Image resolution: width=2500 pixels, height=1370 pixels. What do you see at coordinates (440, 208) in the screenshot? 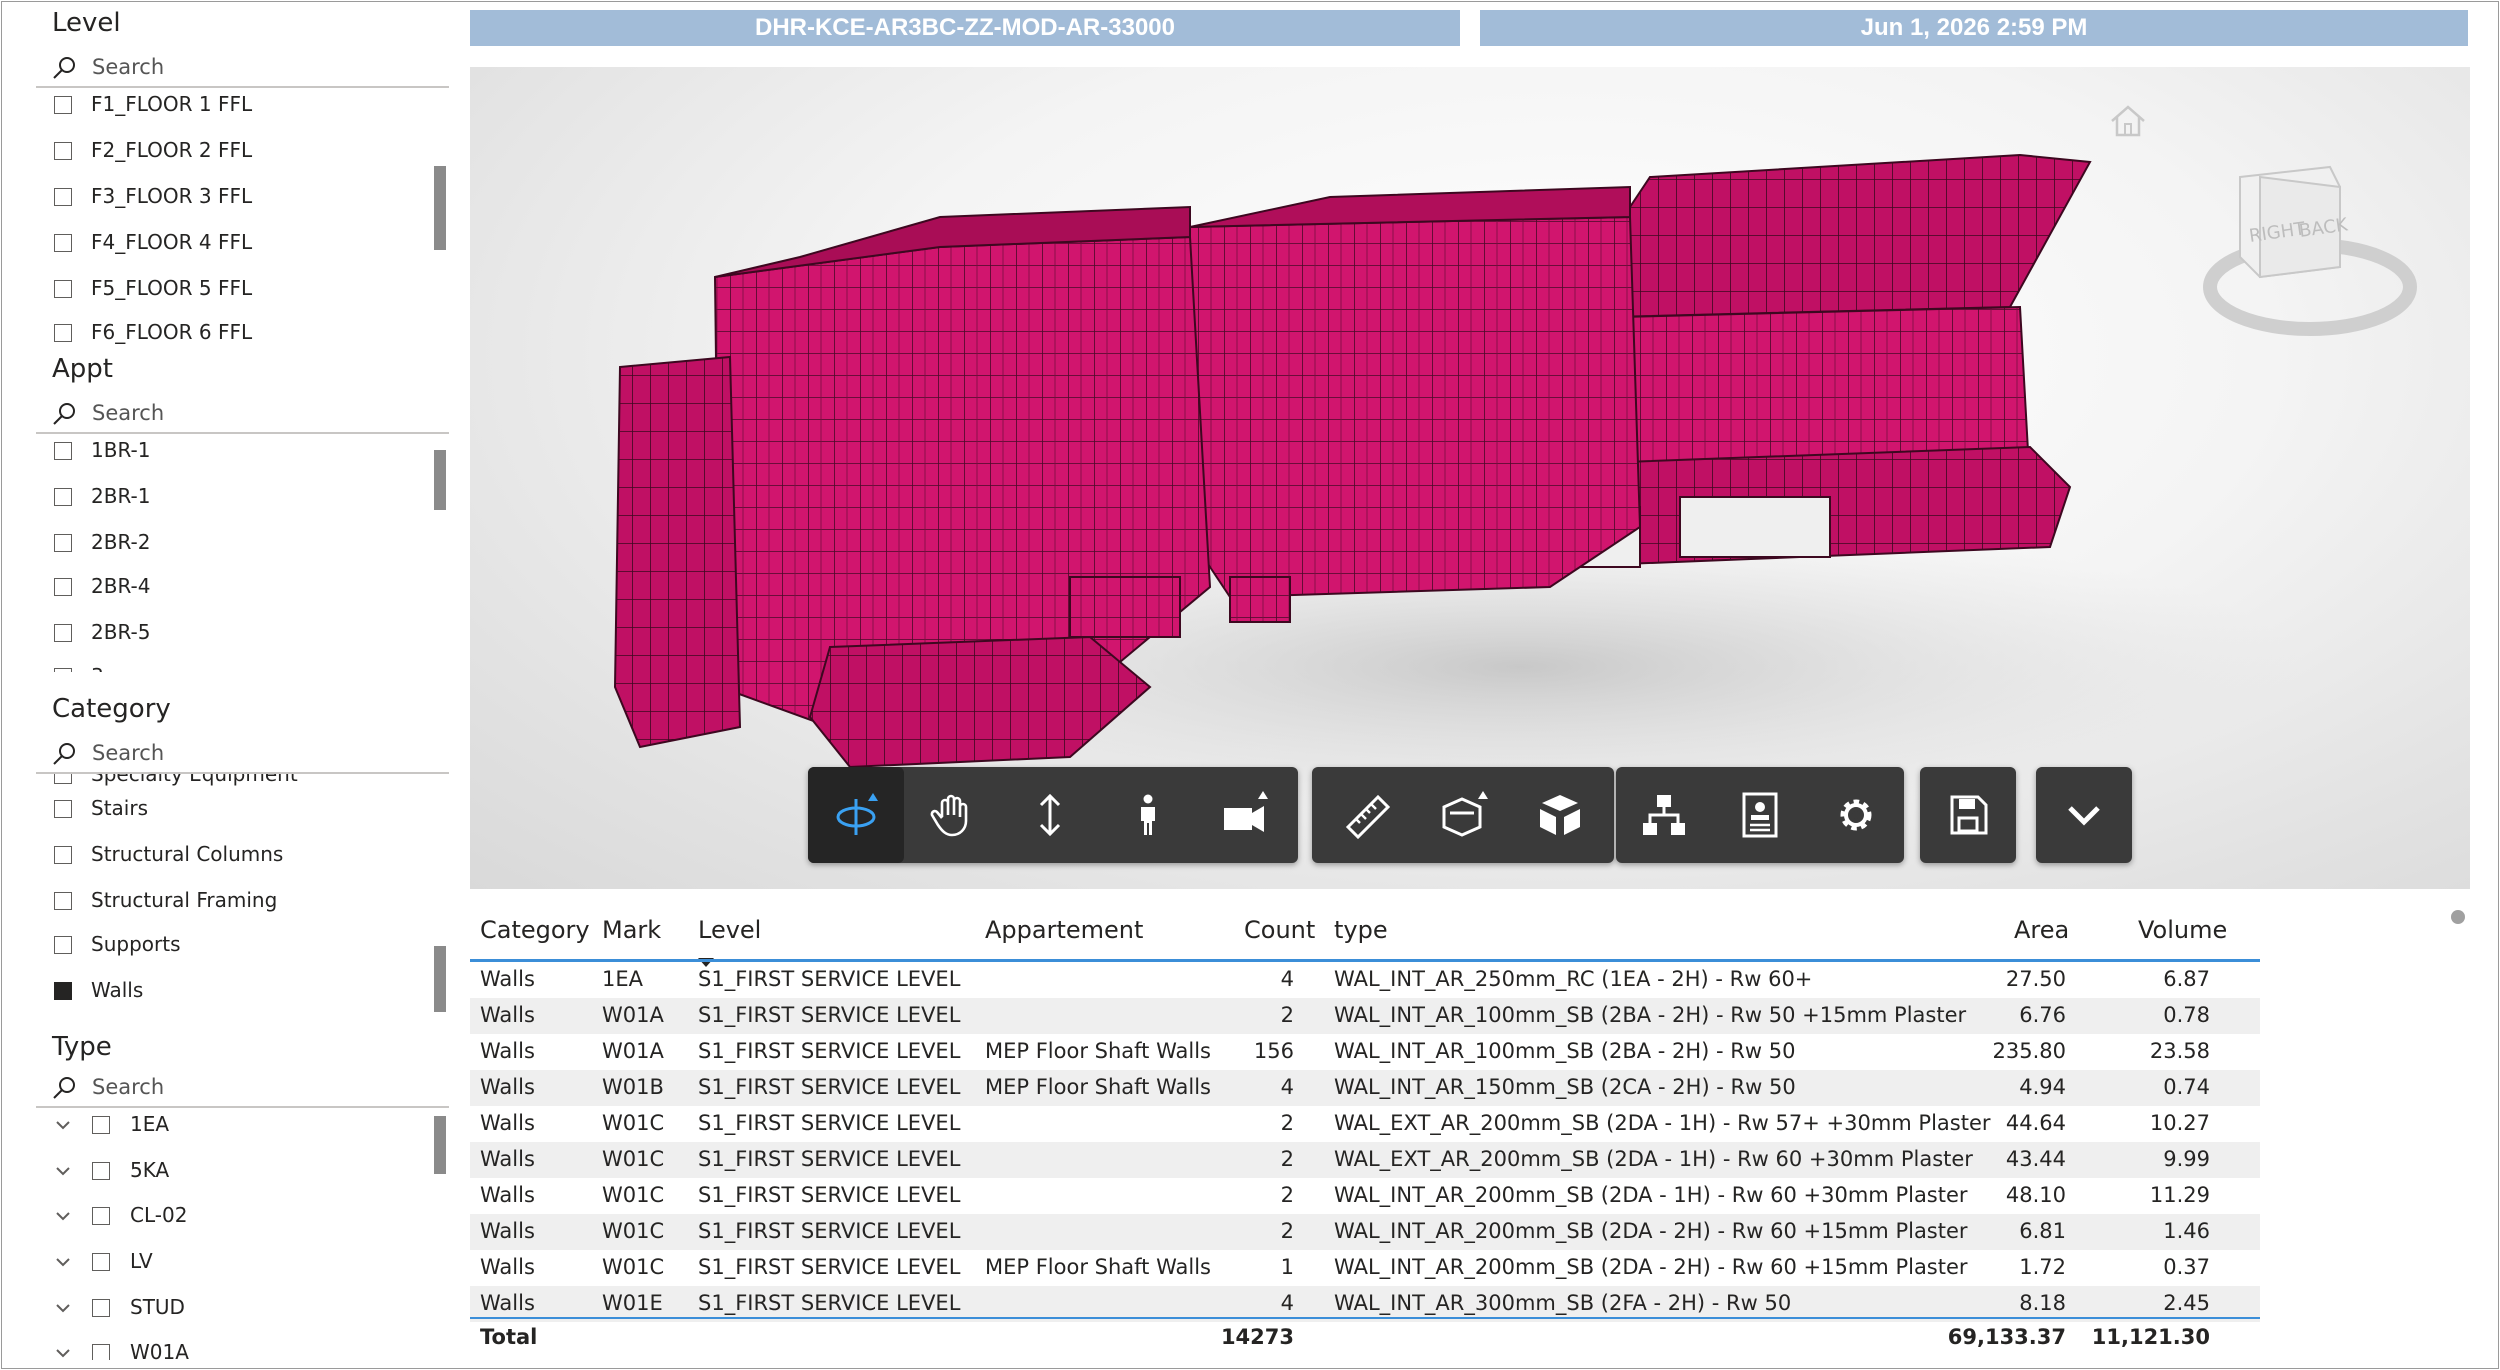
I see `level-scrollbar` at bounding box center [440, 208].